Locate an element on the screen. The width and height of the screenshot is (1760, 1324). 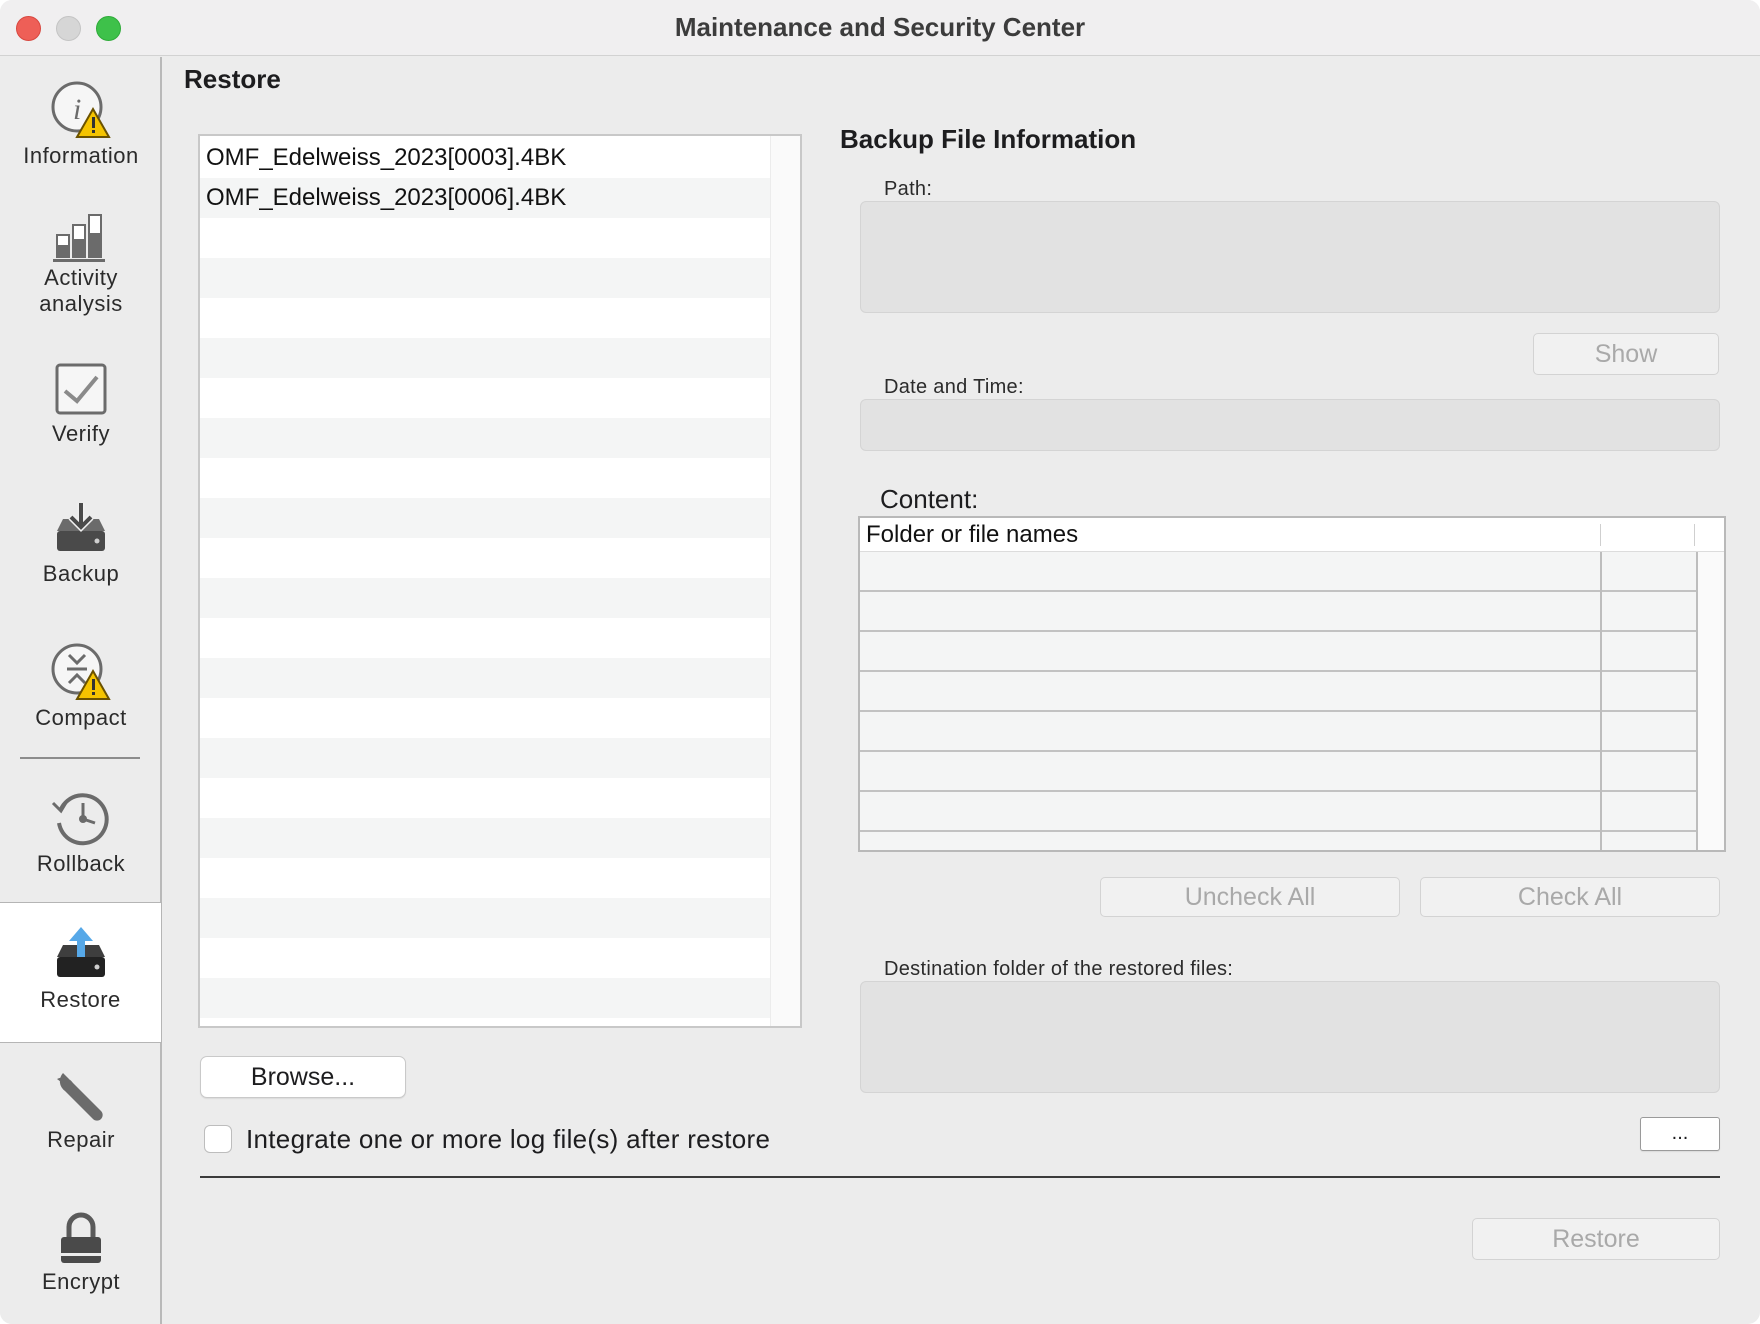
sidebar-item-encrypt: Encrypt is located at coordinates (81, 1252).